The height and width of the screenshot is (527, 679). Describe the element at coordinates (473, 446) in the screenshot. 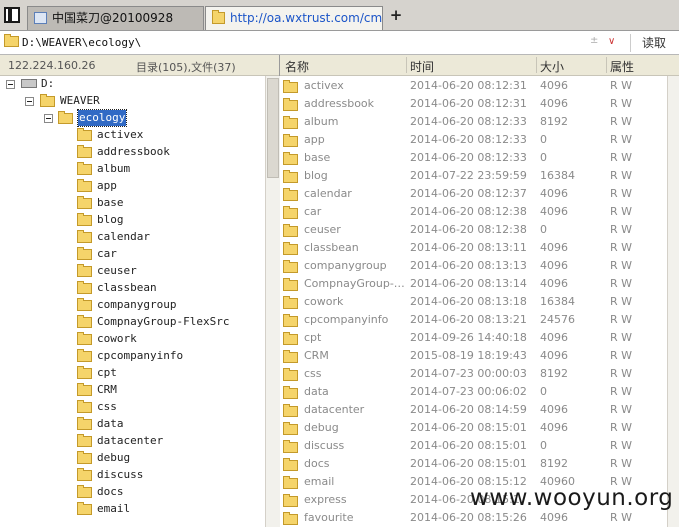

I see `file-row: discuss 2014-06-20 08:15:01 0 R W` at that location.